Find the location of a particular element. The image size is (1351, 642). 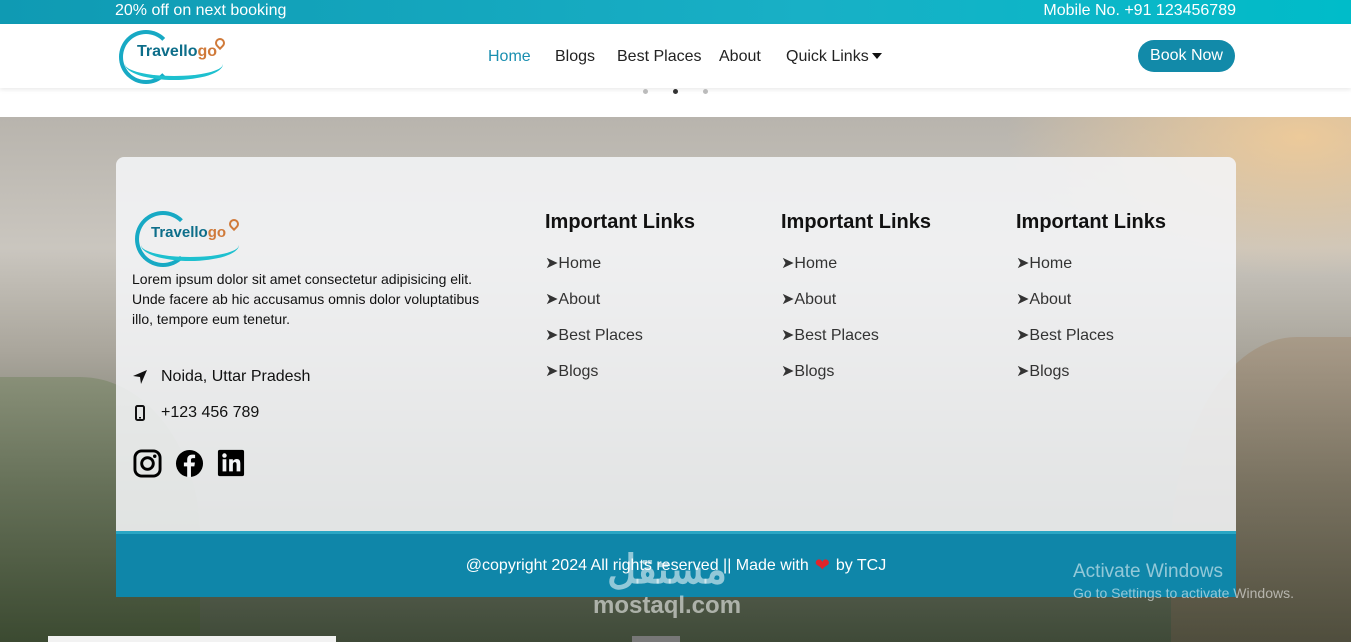

social-links is located at coordinates (189, 463).